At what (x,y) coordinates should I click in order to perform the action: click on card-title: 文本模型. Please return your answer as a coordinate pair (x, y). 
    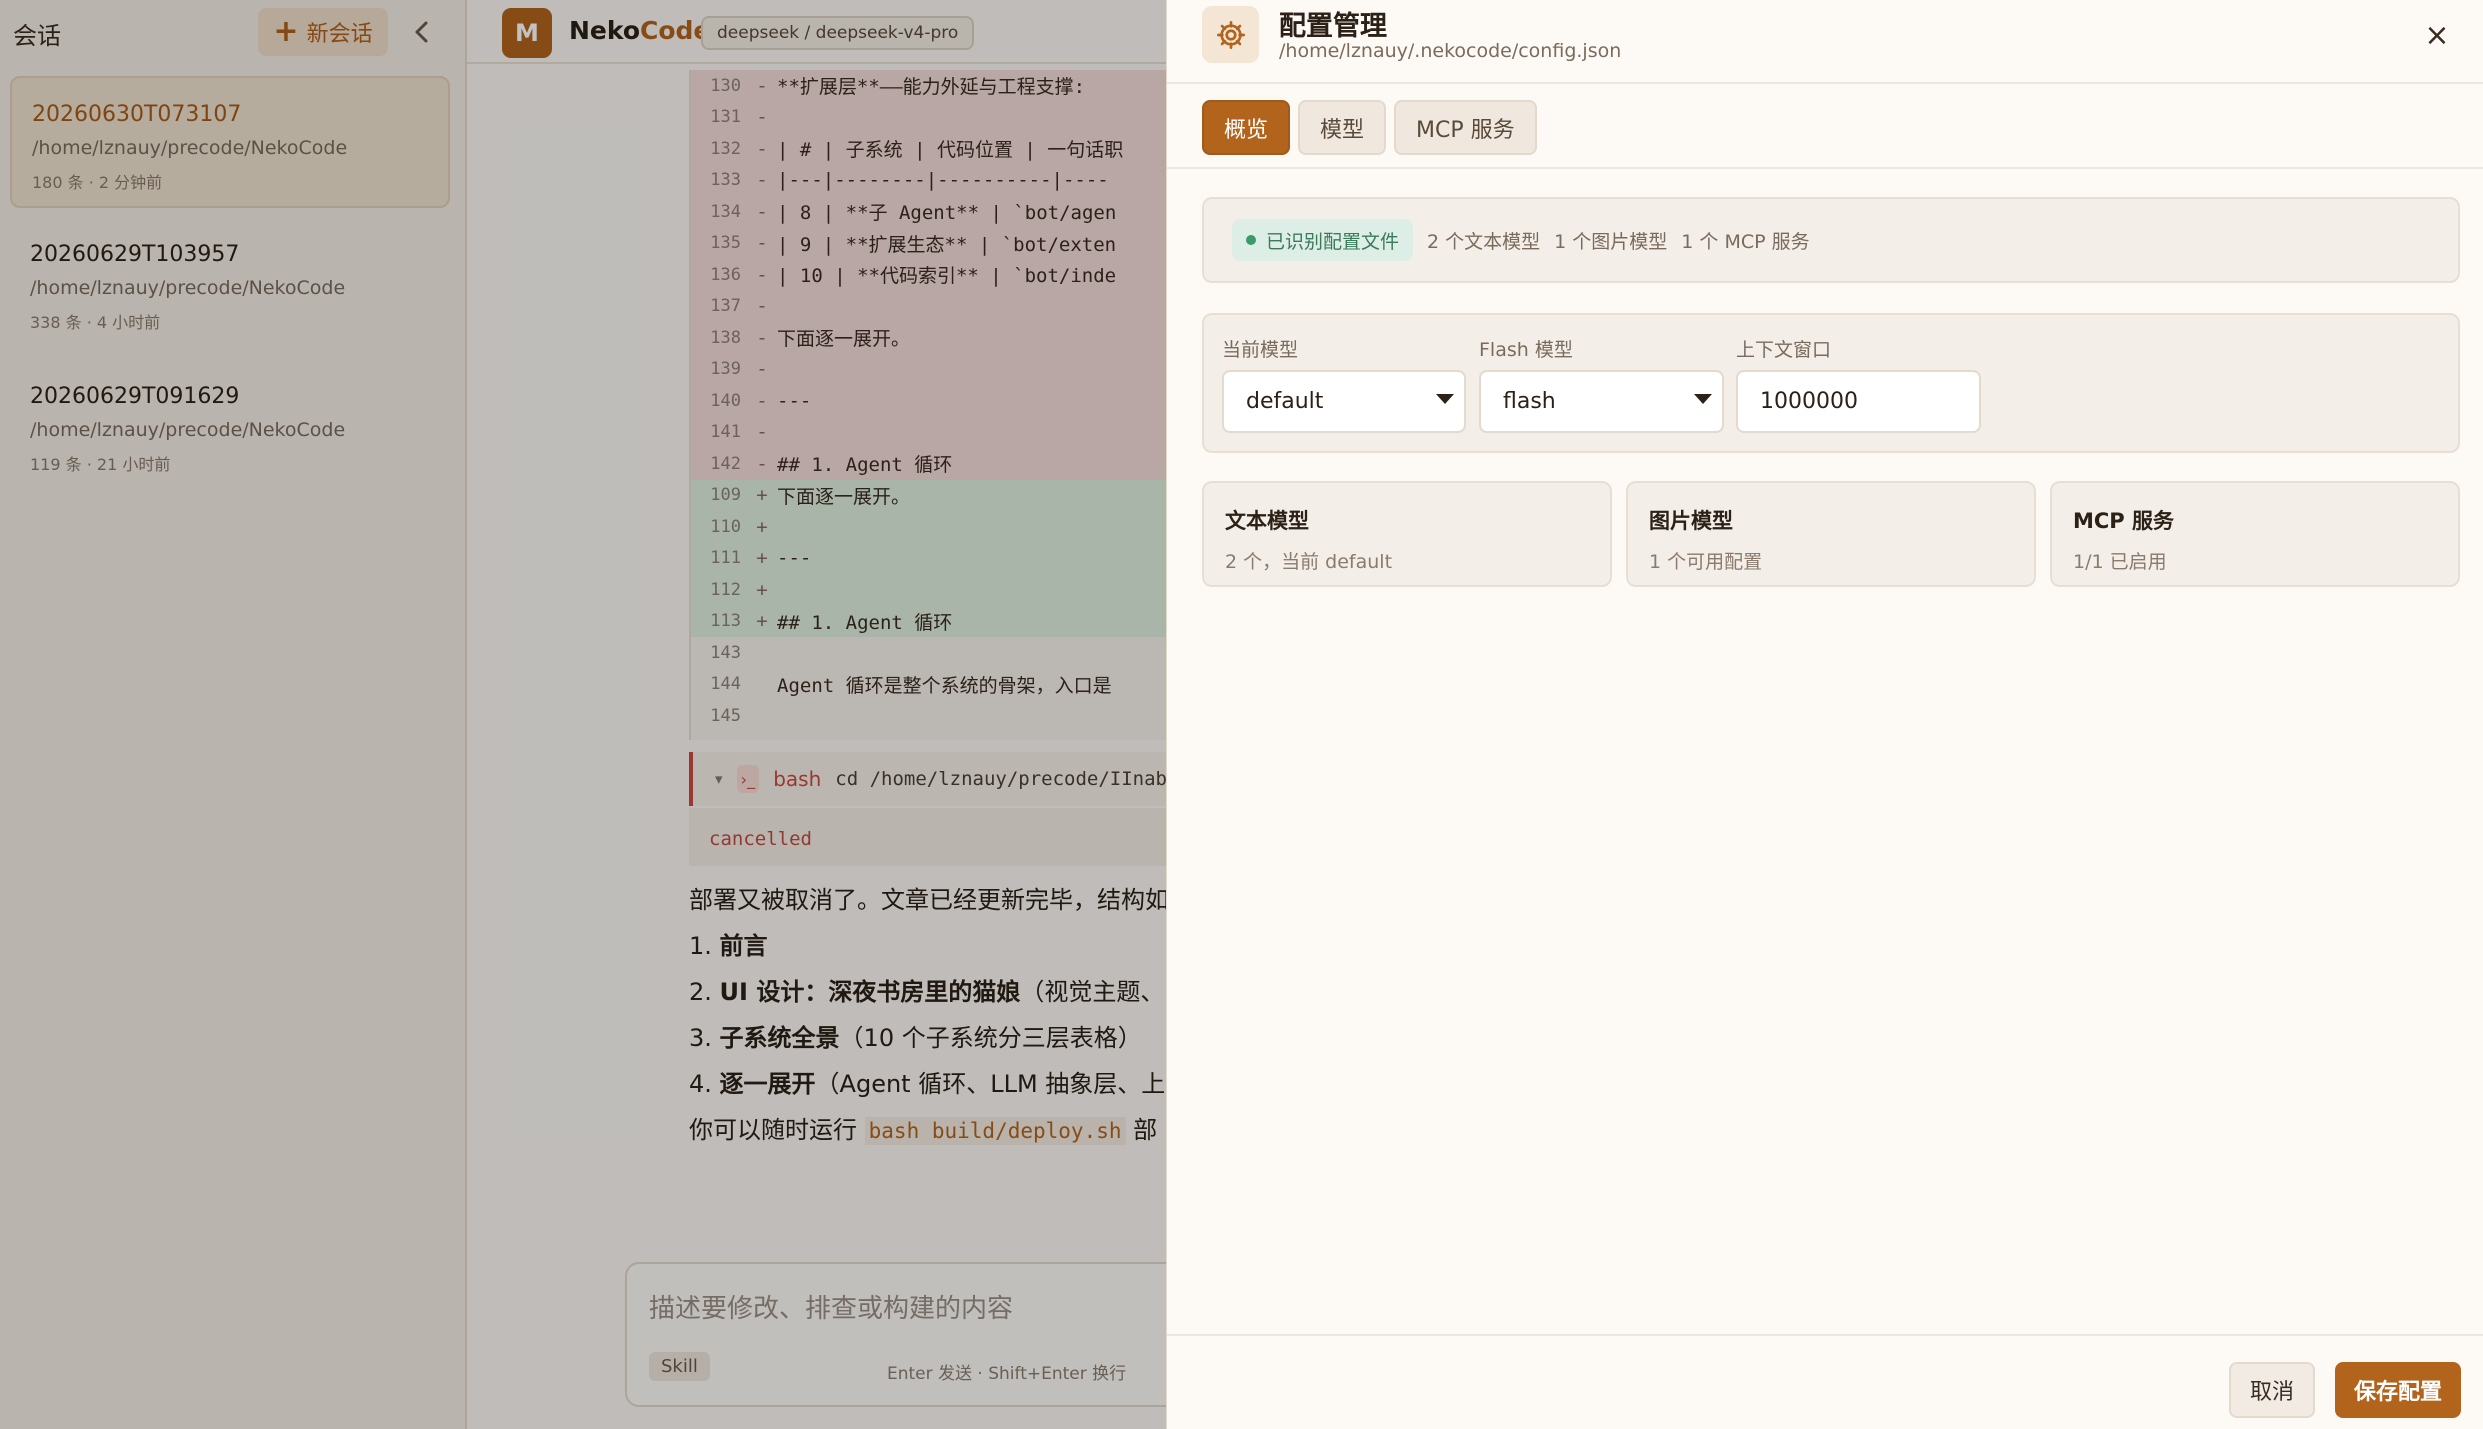
    Looking at the image, I should click on (1267, 521).